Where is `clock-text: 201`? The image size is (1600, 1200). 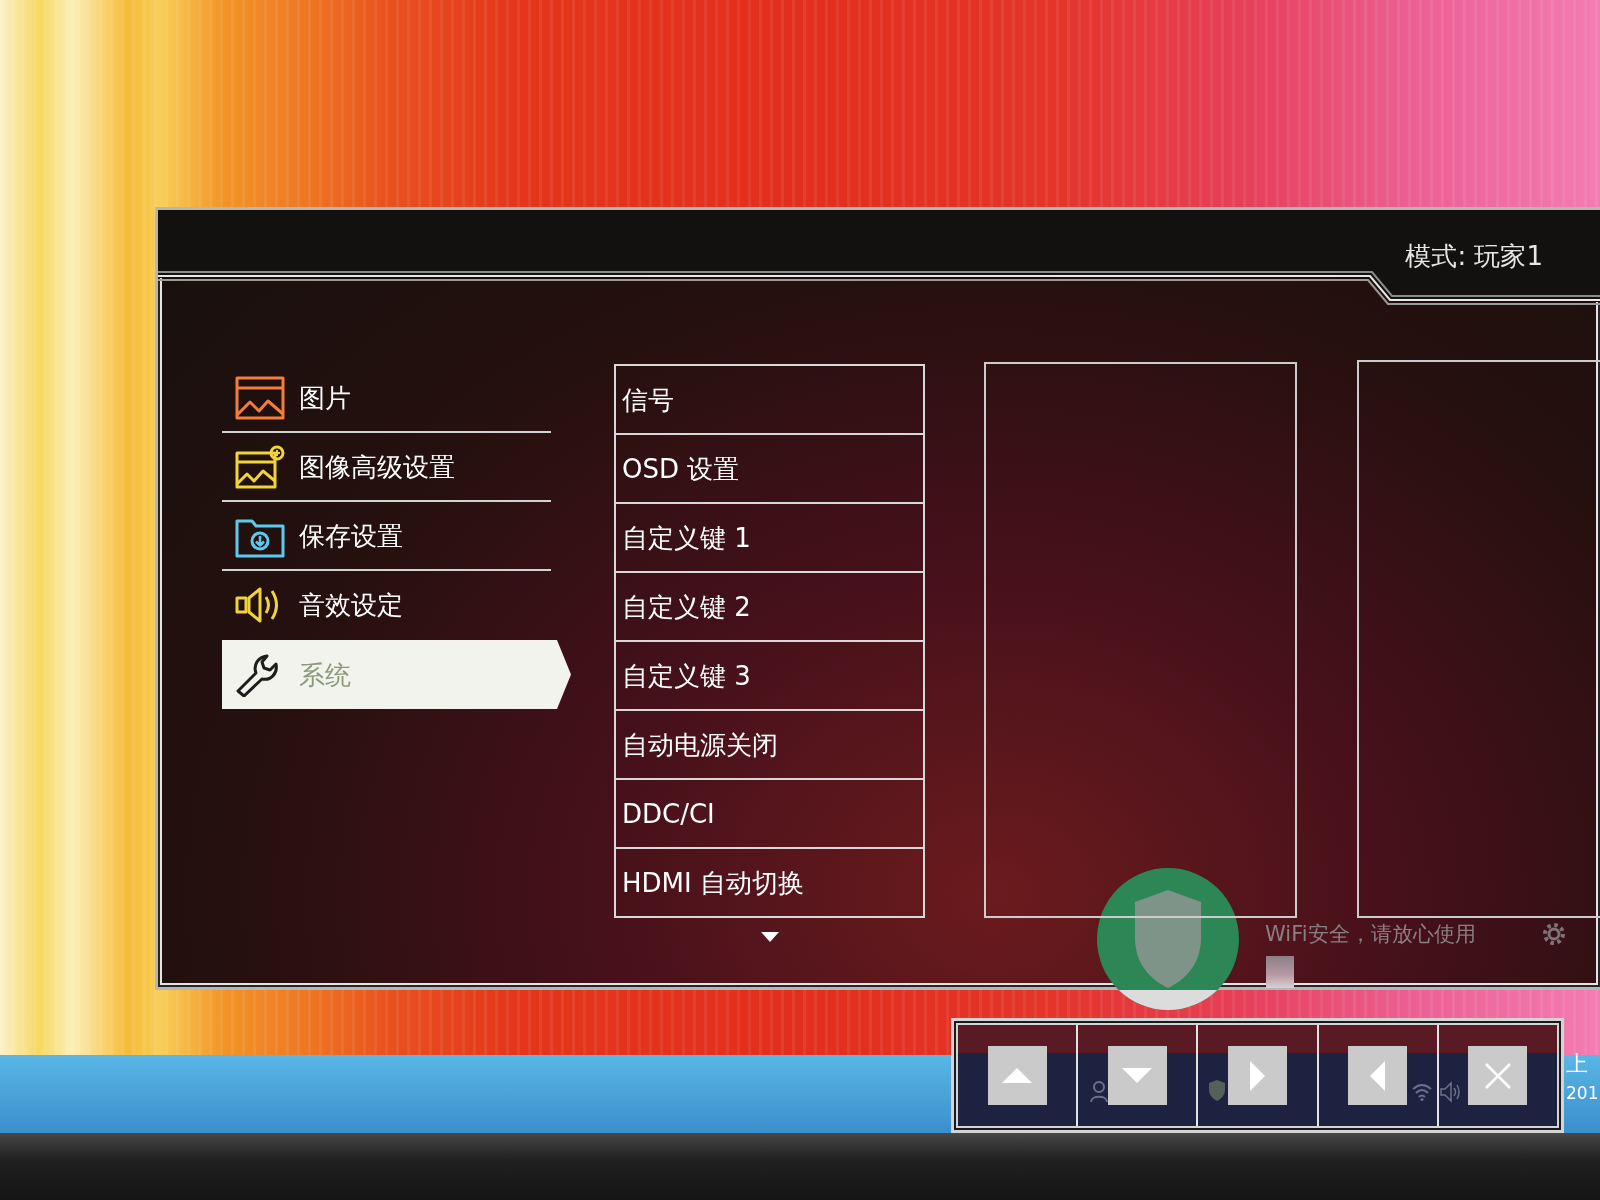
clock-text: 201 is located at coordinates (1582, 1093).